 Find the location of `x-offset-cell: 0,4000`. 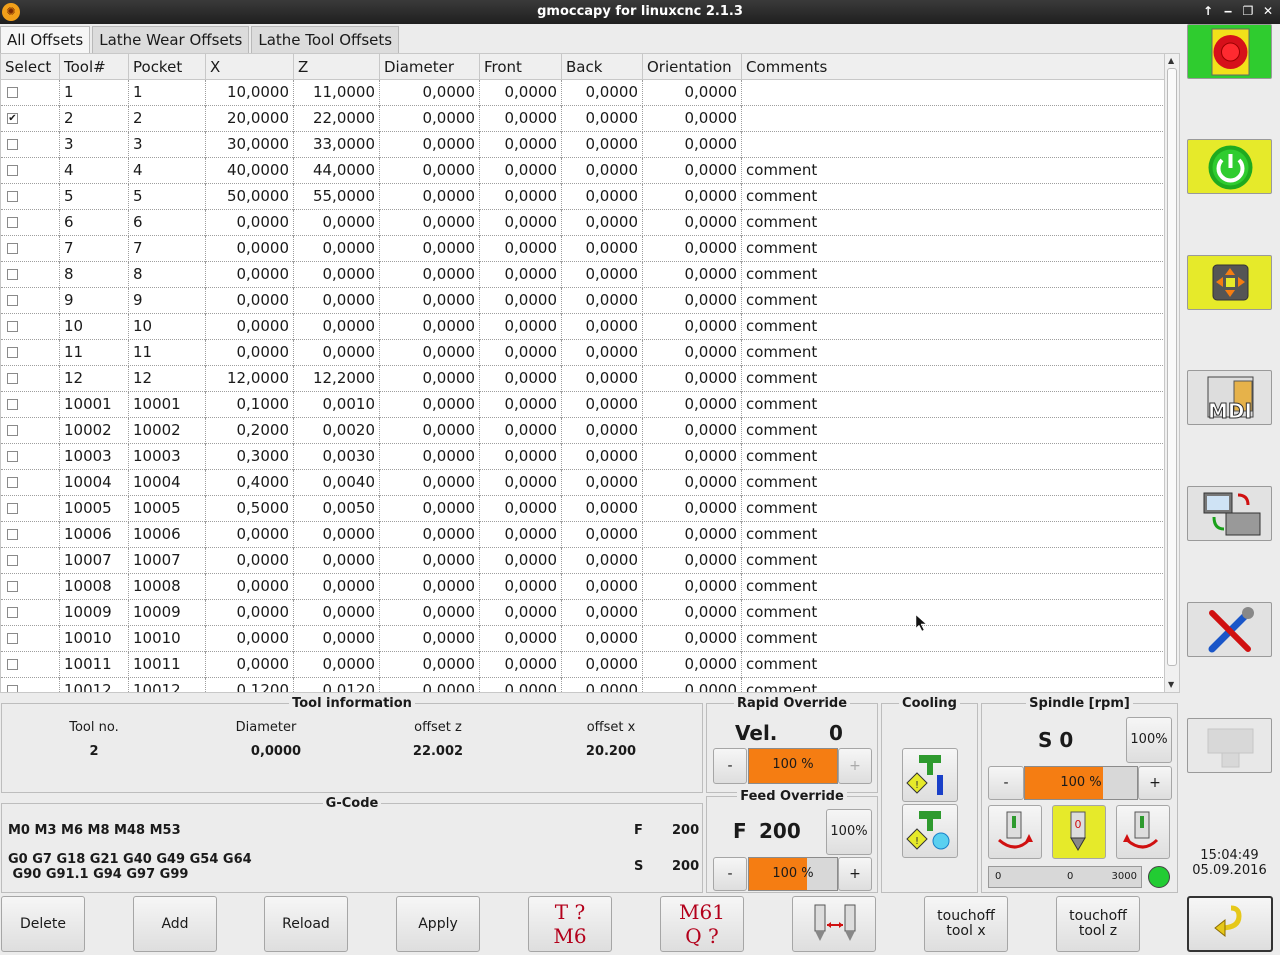

x-offset-cell: 0,4000 is located at coordinates (250, 483).